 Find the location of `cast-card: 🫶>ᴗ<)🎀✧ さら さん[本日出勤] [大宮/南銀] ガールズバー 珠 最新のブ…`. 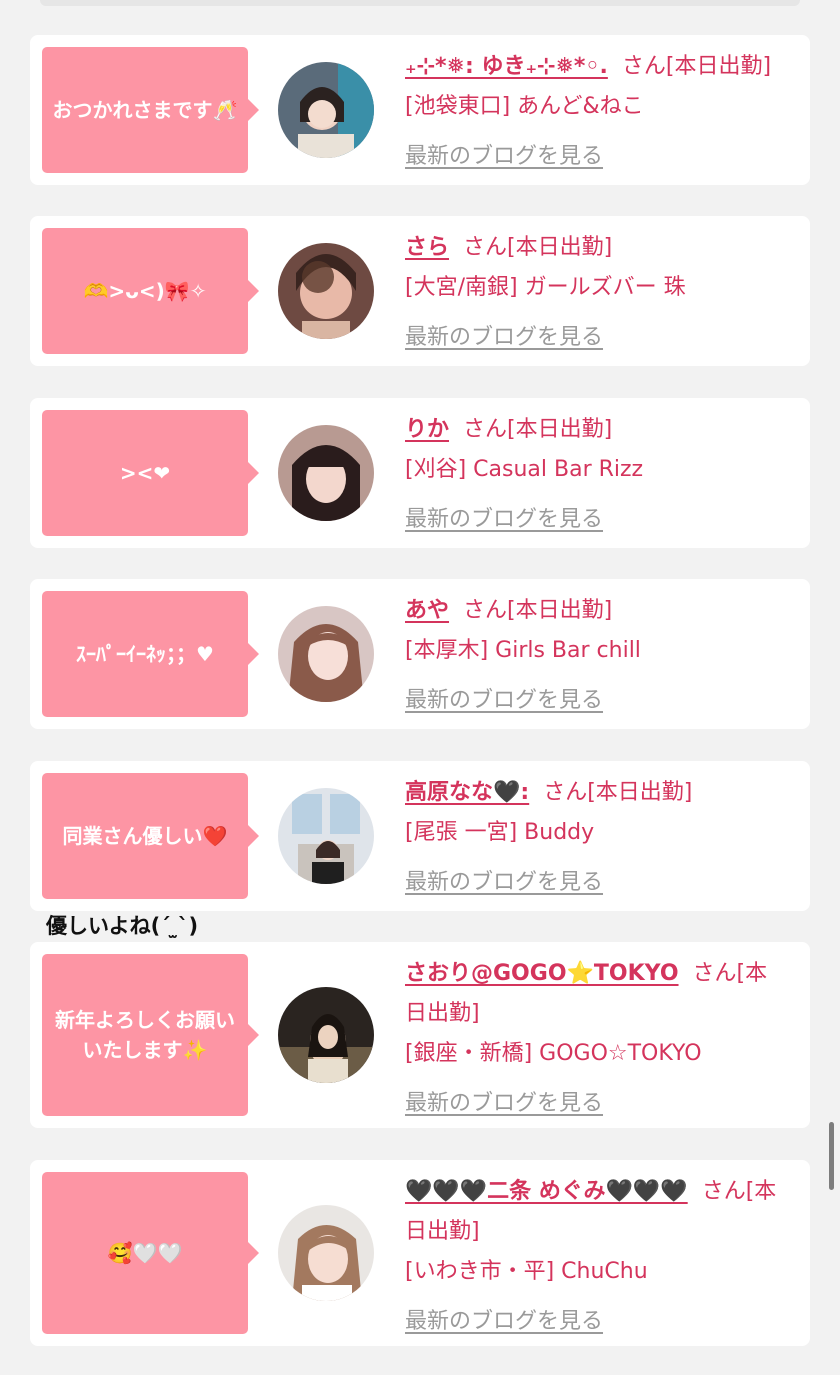

cast-card: 🫶>ᴗ<)🎀✧ さら さん[本日出勤] [大宮/南銀] ガールズバー 珠 最新のブ… is located at coordinates (420, 291).